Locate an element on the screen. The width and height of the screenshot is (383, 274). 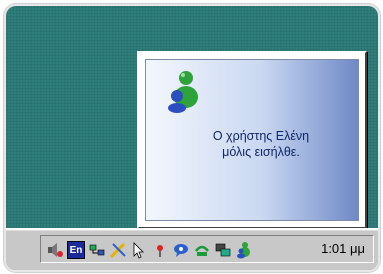
msn-messenger-icon is located at coordinates (183, 92).